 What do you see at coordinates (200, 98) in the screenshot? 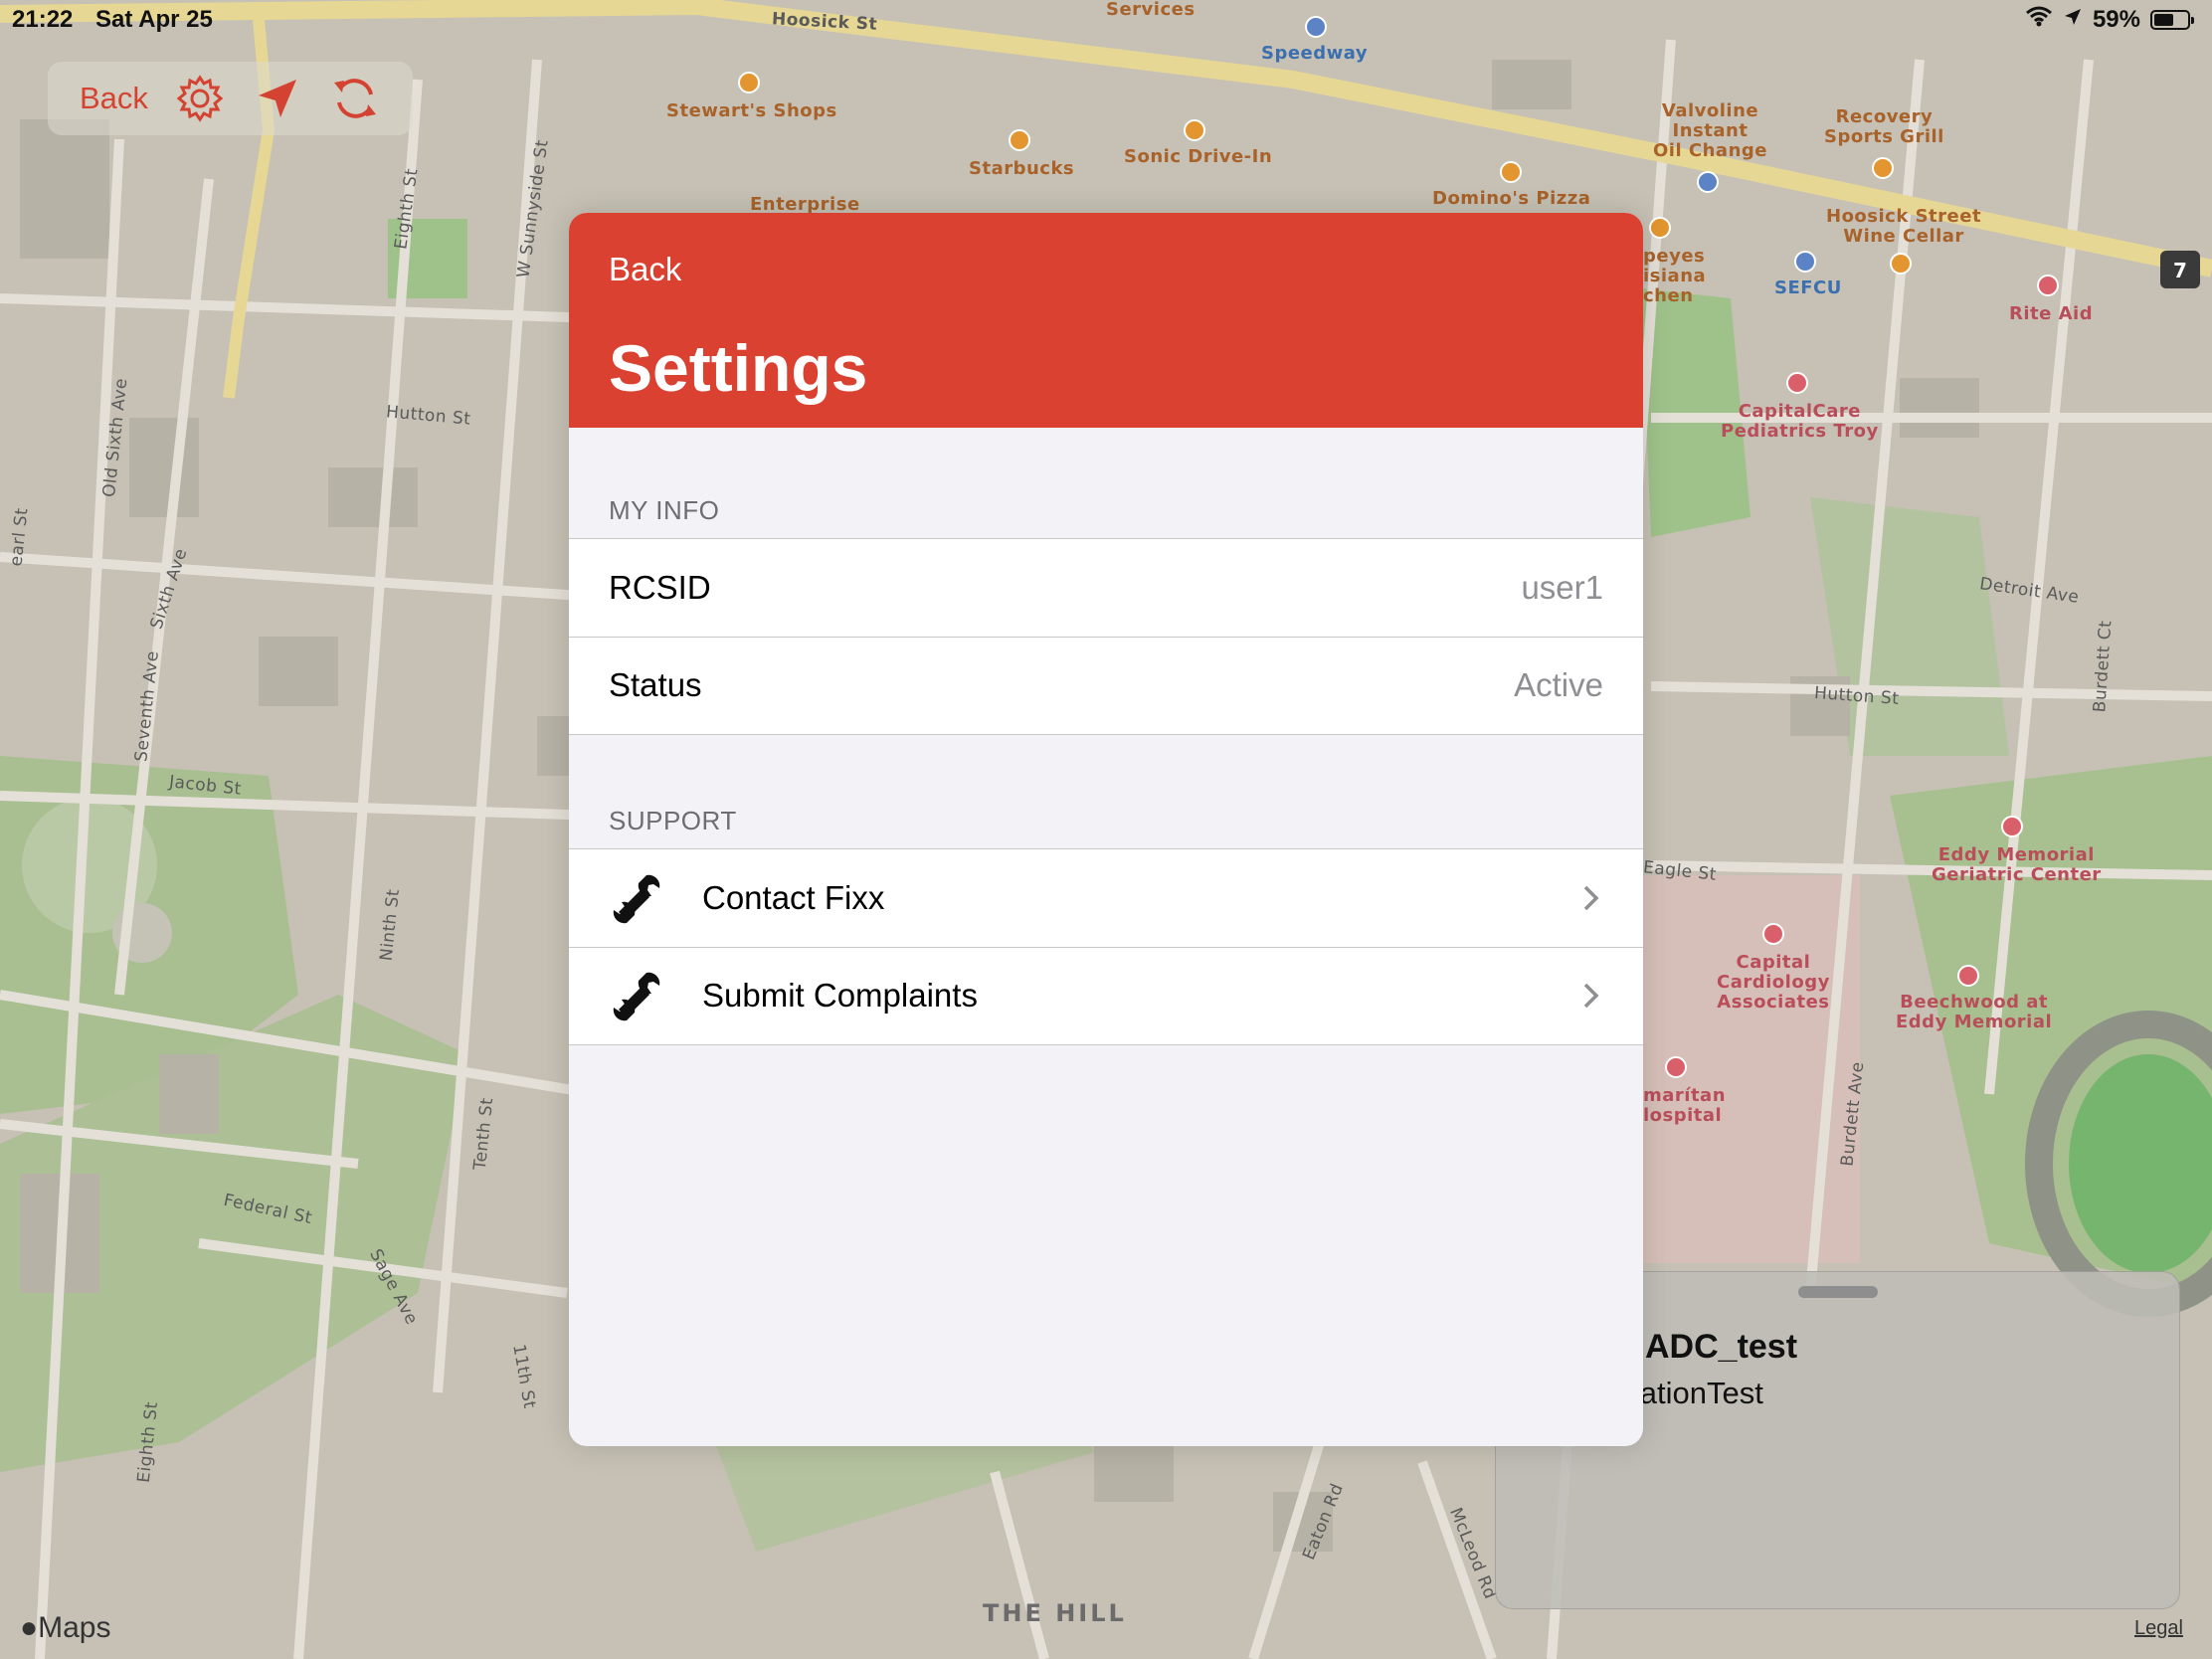
I see `gear-icon` at bounding box center [200, 98].